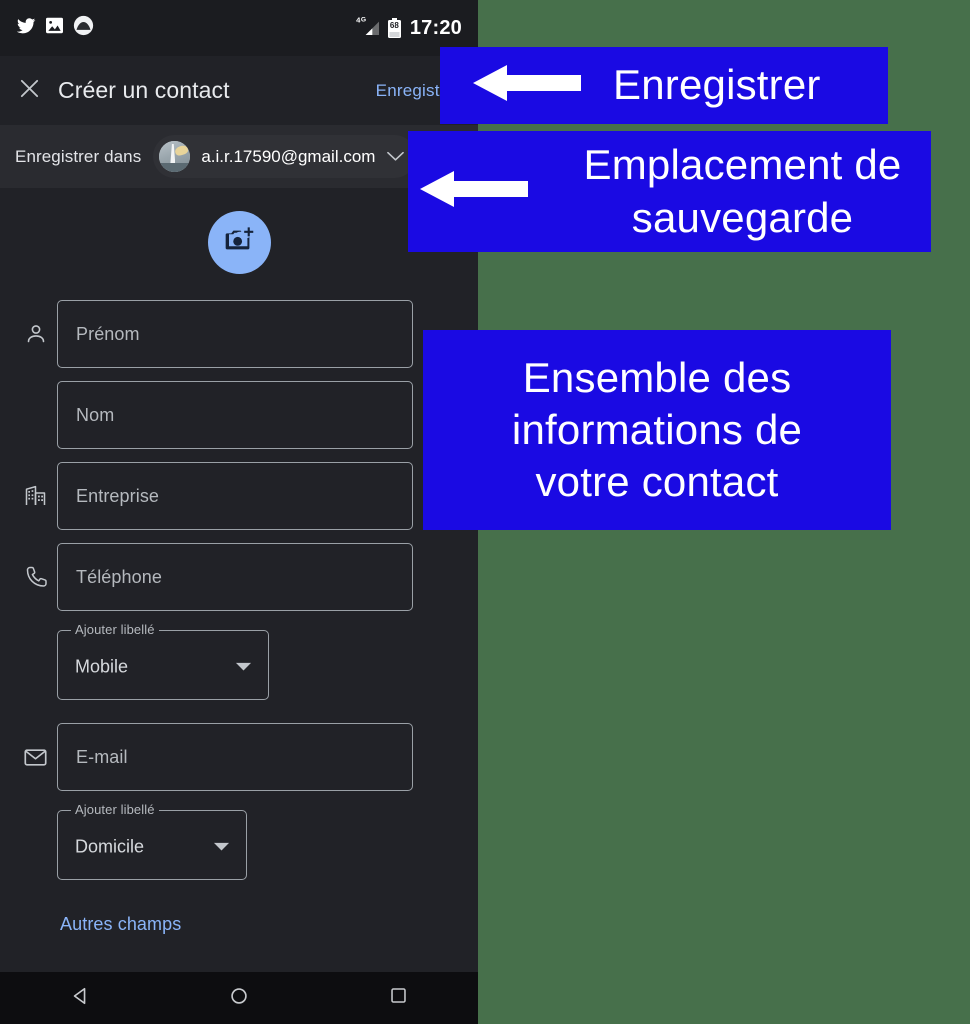 The image size is (970, 1024). Describe the element at coordinates (83, 28) in the screenshot. I see `app-circle-icon` at that location.